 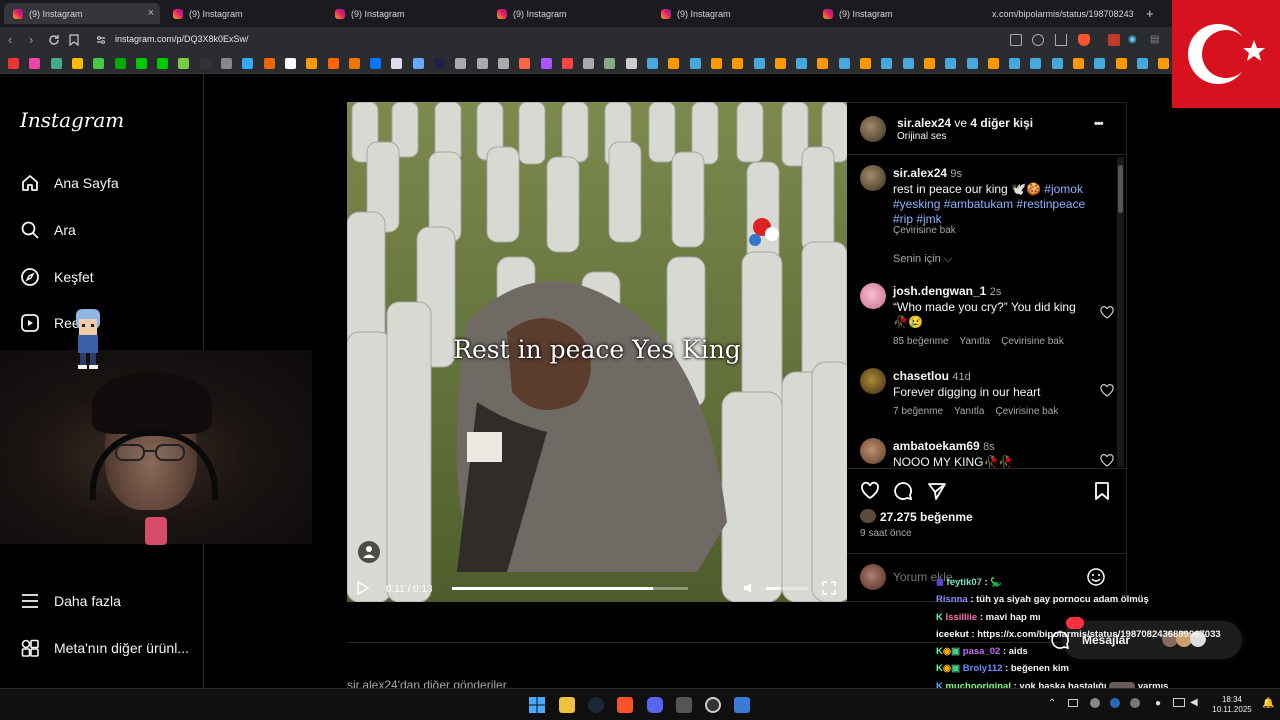 What do you see at coordinates (1158, 703) in the screenshot?
I see `microphone-icon: ●` at bounding box center [1158, 703].